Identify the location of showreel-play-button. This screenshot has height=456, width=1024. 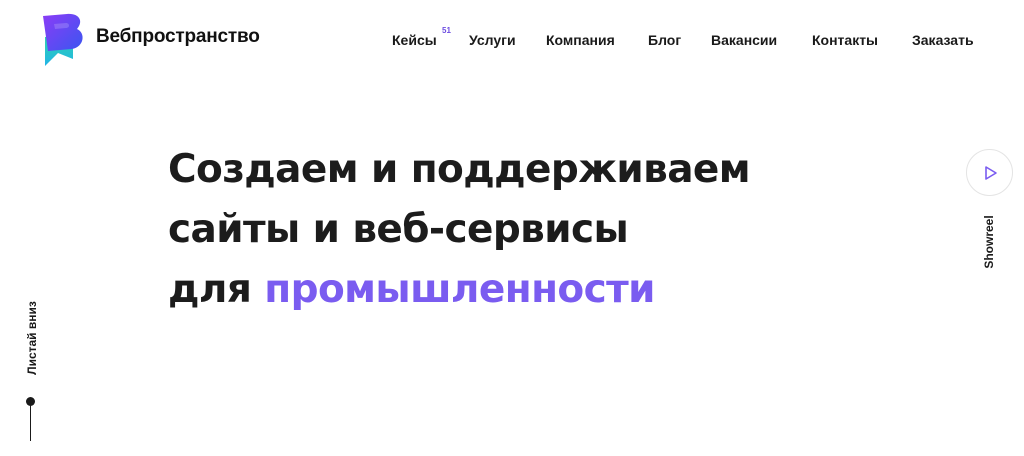
(989, 172).